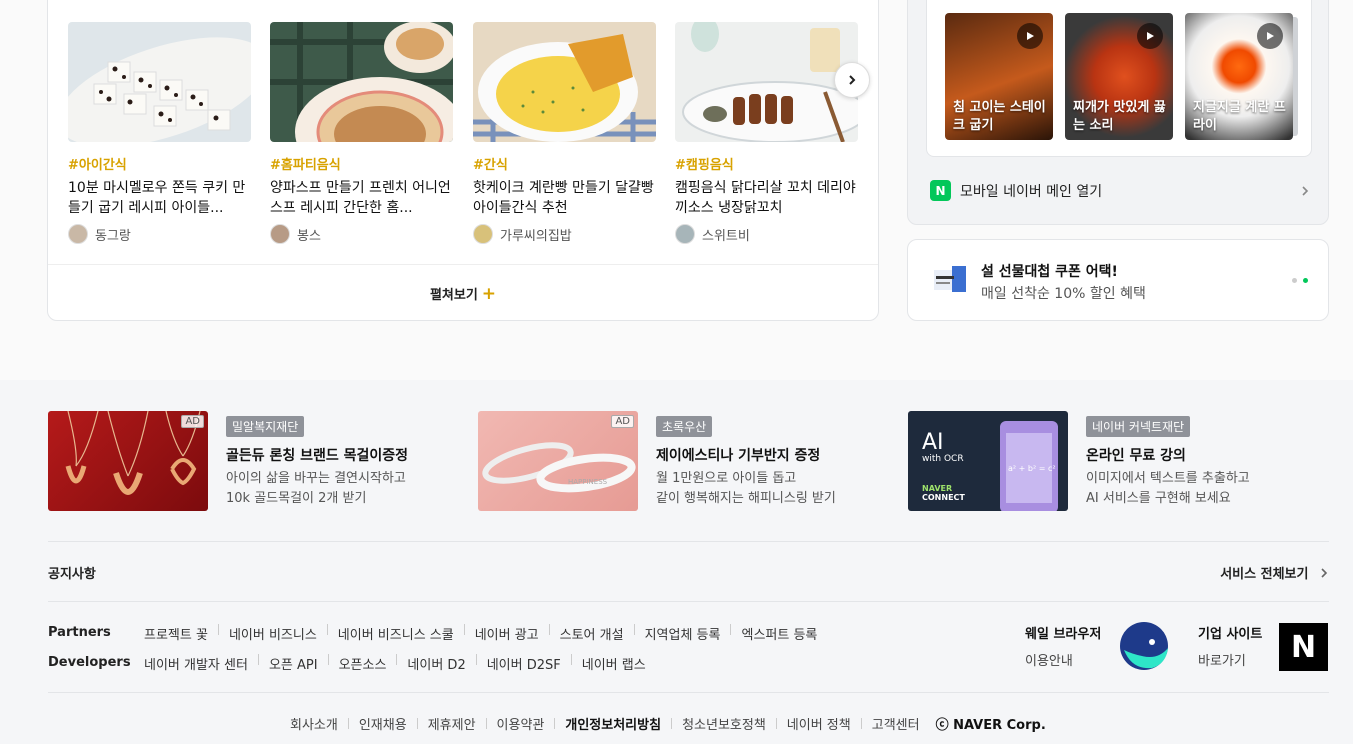  What do you see at coordinates (779, 633) in the screenshot?
I see `partner-link: 엑스퍼트 등록` at bounding box center [779, 633].